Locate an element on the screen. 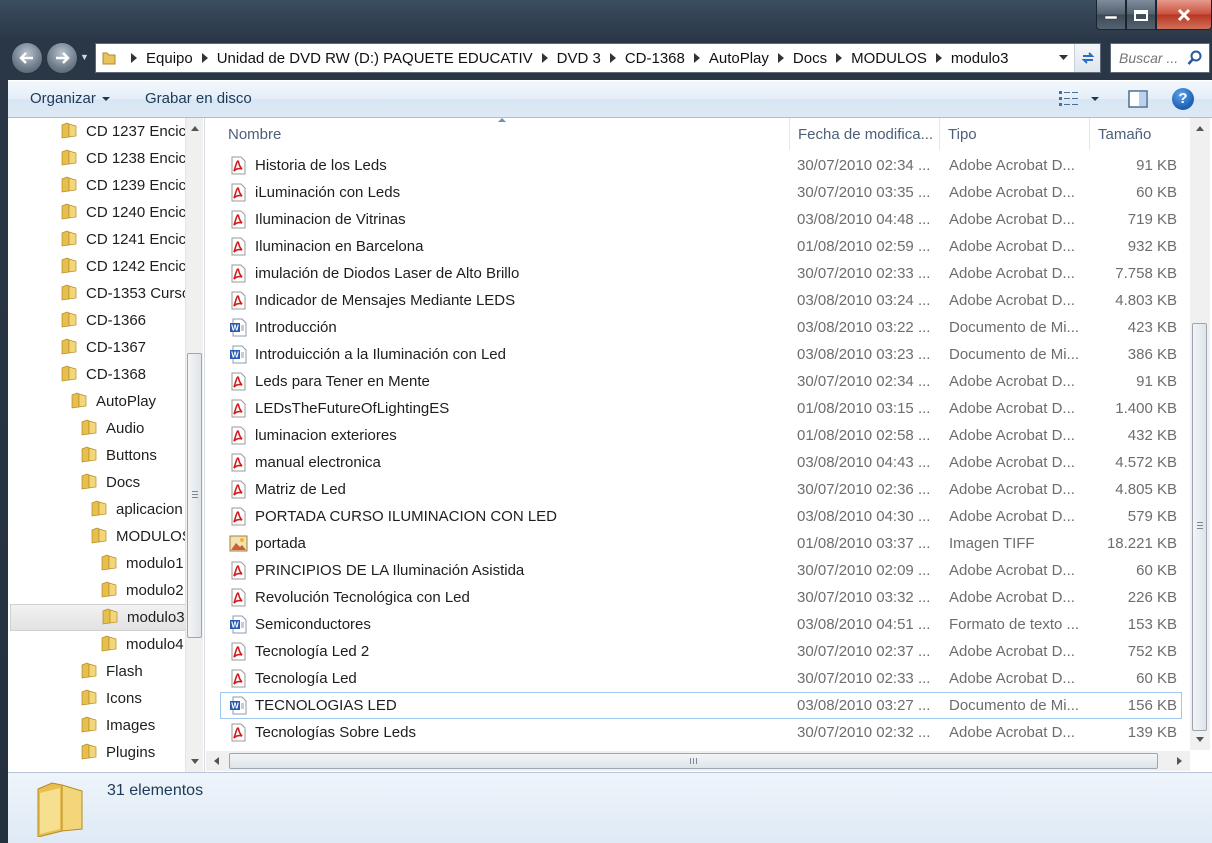  file-name-cell: Iluminacion en Barcelona is located at coordinates (506, 246).